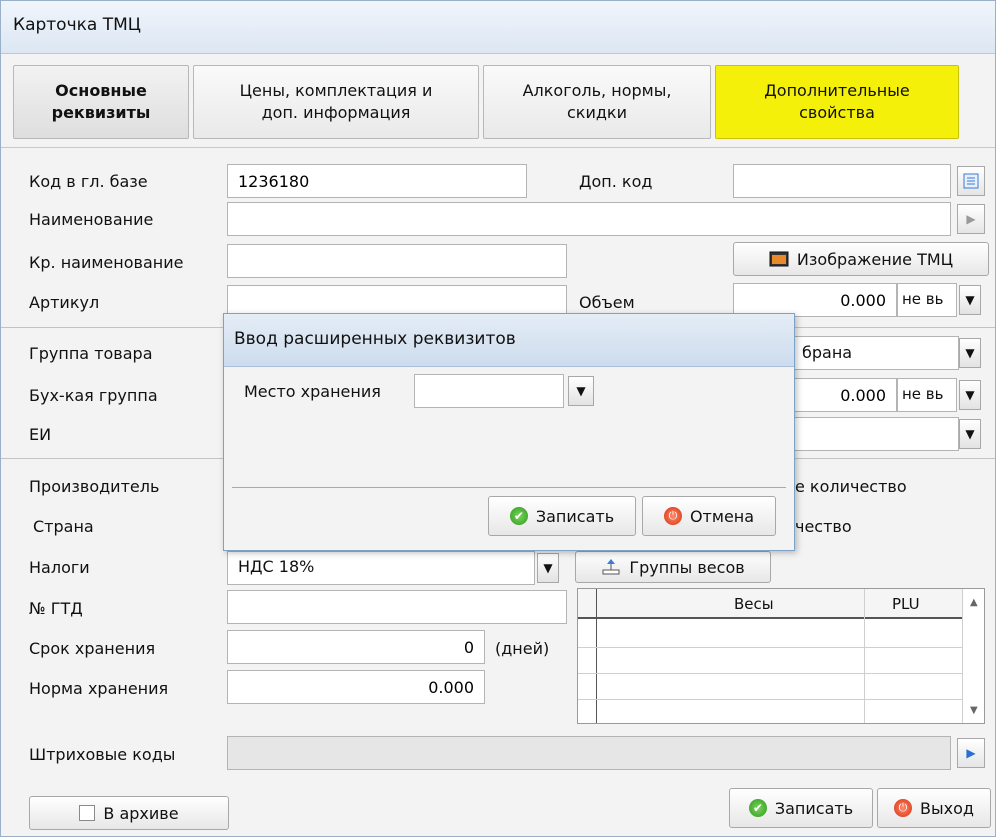  What do you see at coordinates (141, 813) in the screenshot?
I see `archive-label: В архиве` at bounding box center [141, 813].